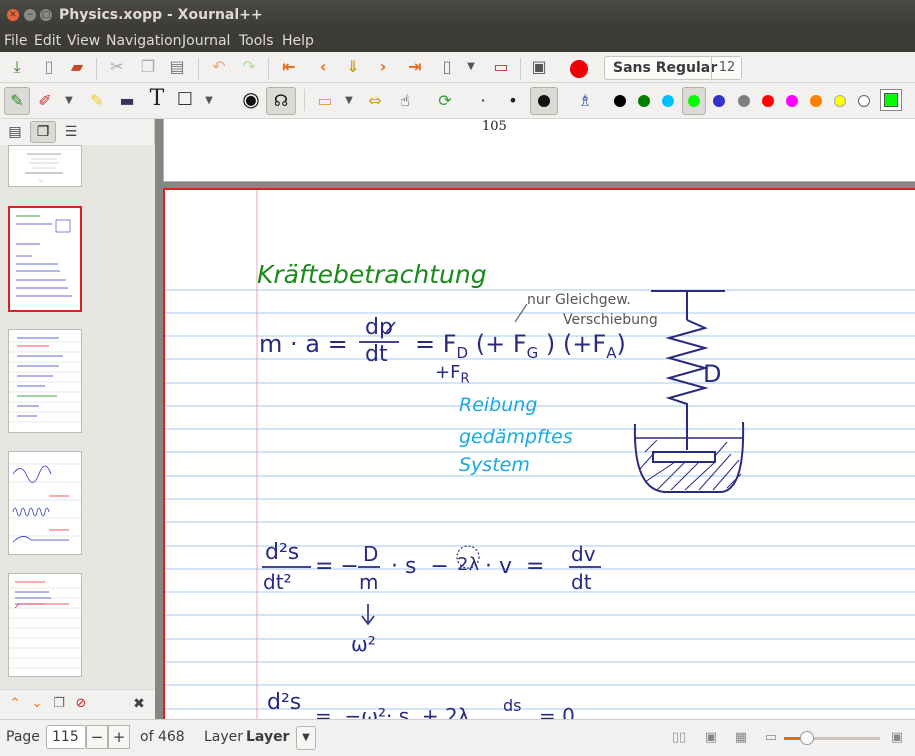 The image size is (915, 756). Describe the element at coordinates (864, 101) in the screenshot. I see `color-white` at that location.